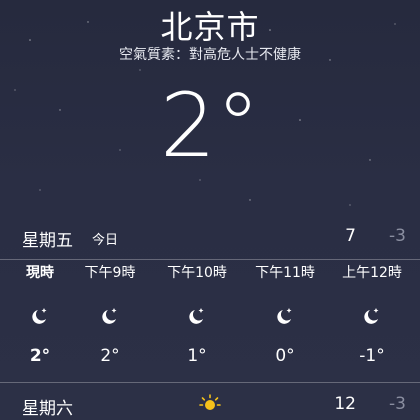 The image size is (420, 420). What do you see at coordinates (210, 238) in the screenshot?
I see `today-summary-row: 星期五 今日 7 -3` at bounding box center [210, 238].